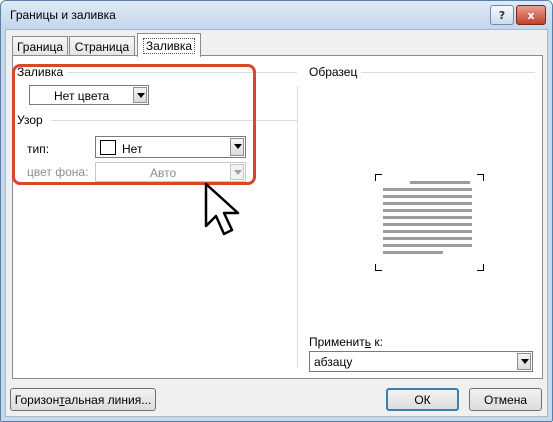 This screenshot has width=553, height=422. Describe the element at coordinates (63, 15) in the screenshot. I see `window-title: Границы и заливка` at that location.